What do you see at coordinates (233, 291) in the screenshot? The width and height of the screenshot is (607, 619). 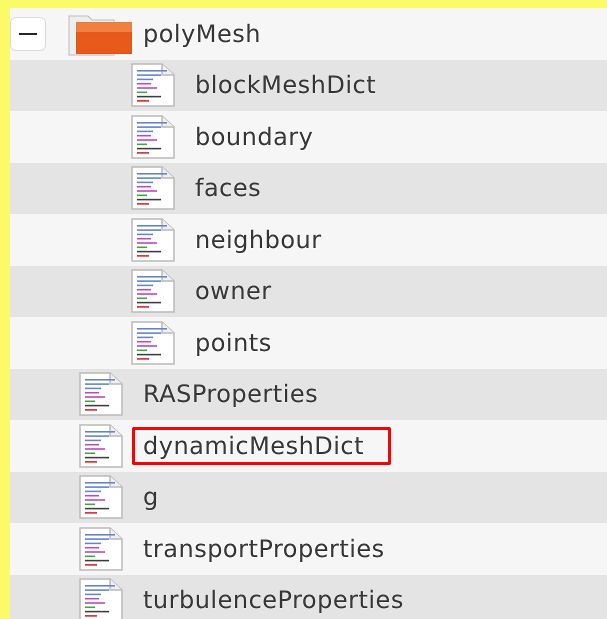 I see `file-name: owner` at bounding box center [233, 291].